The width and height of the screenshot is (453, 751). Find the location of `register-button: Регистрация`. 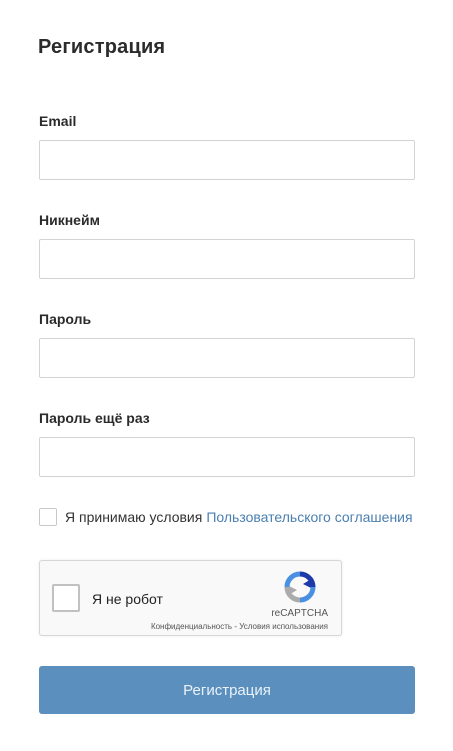

register-button: Регистрация is located at coordinates (227, 690).